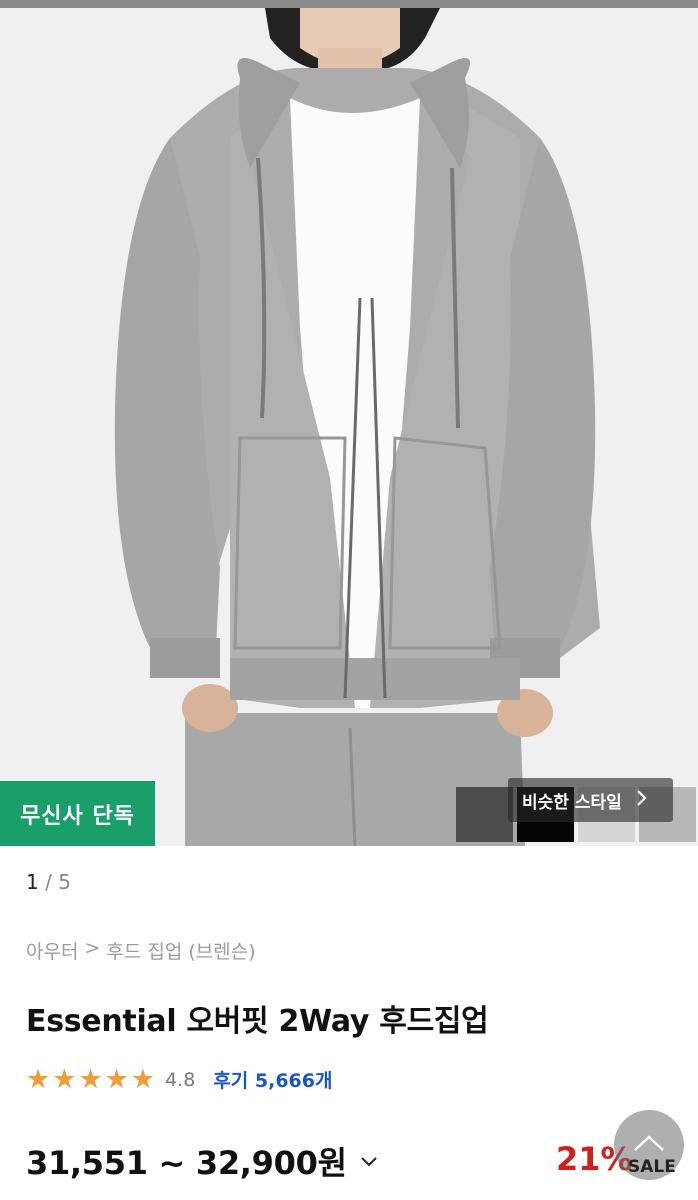  What do you see at coordinates (642, 800) in the screenshot?
I see `chevron-right-icon` at bounding box center [642, 800].